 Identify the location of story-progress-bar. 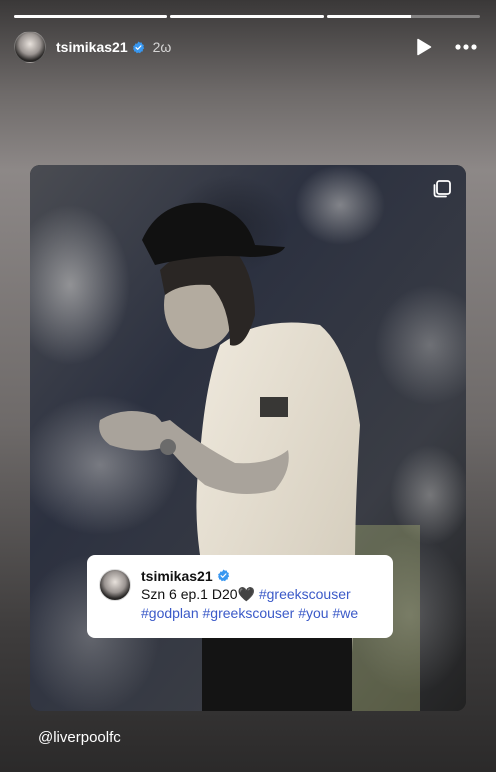
(247, 16).